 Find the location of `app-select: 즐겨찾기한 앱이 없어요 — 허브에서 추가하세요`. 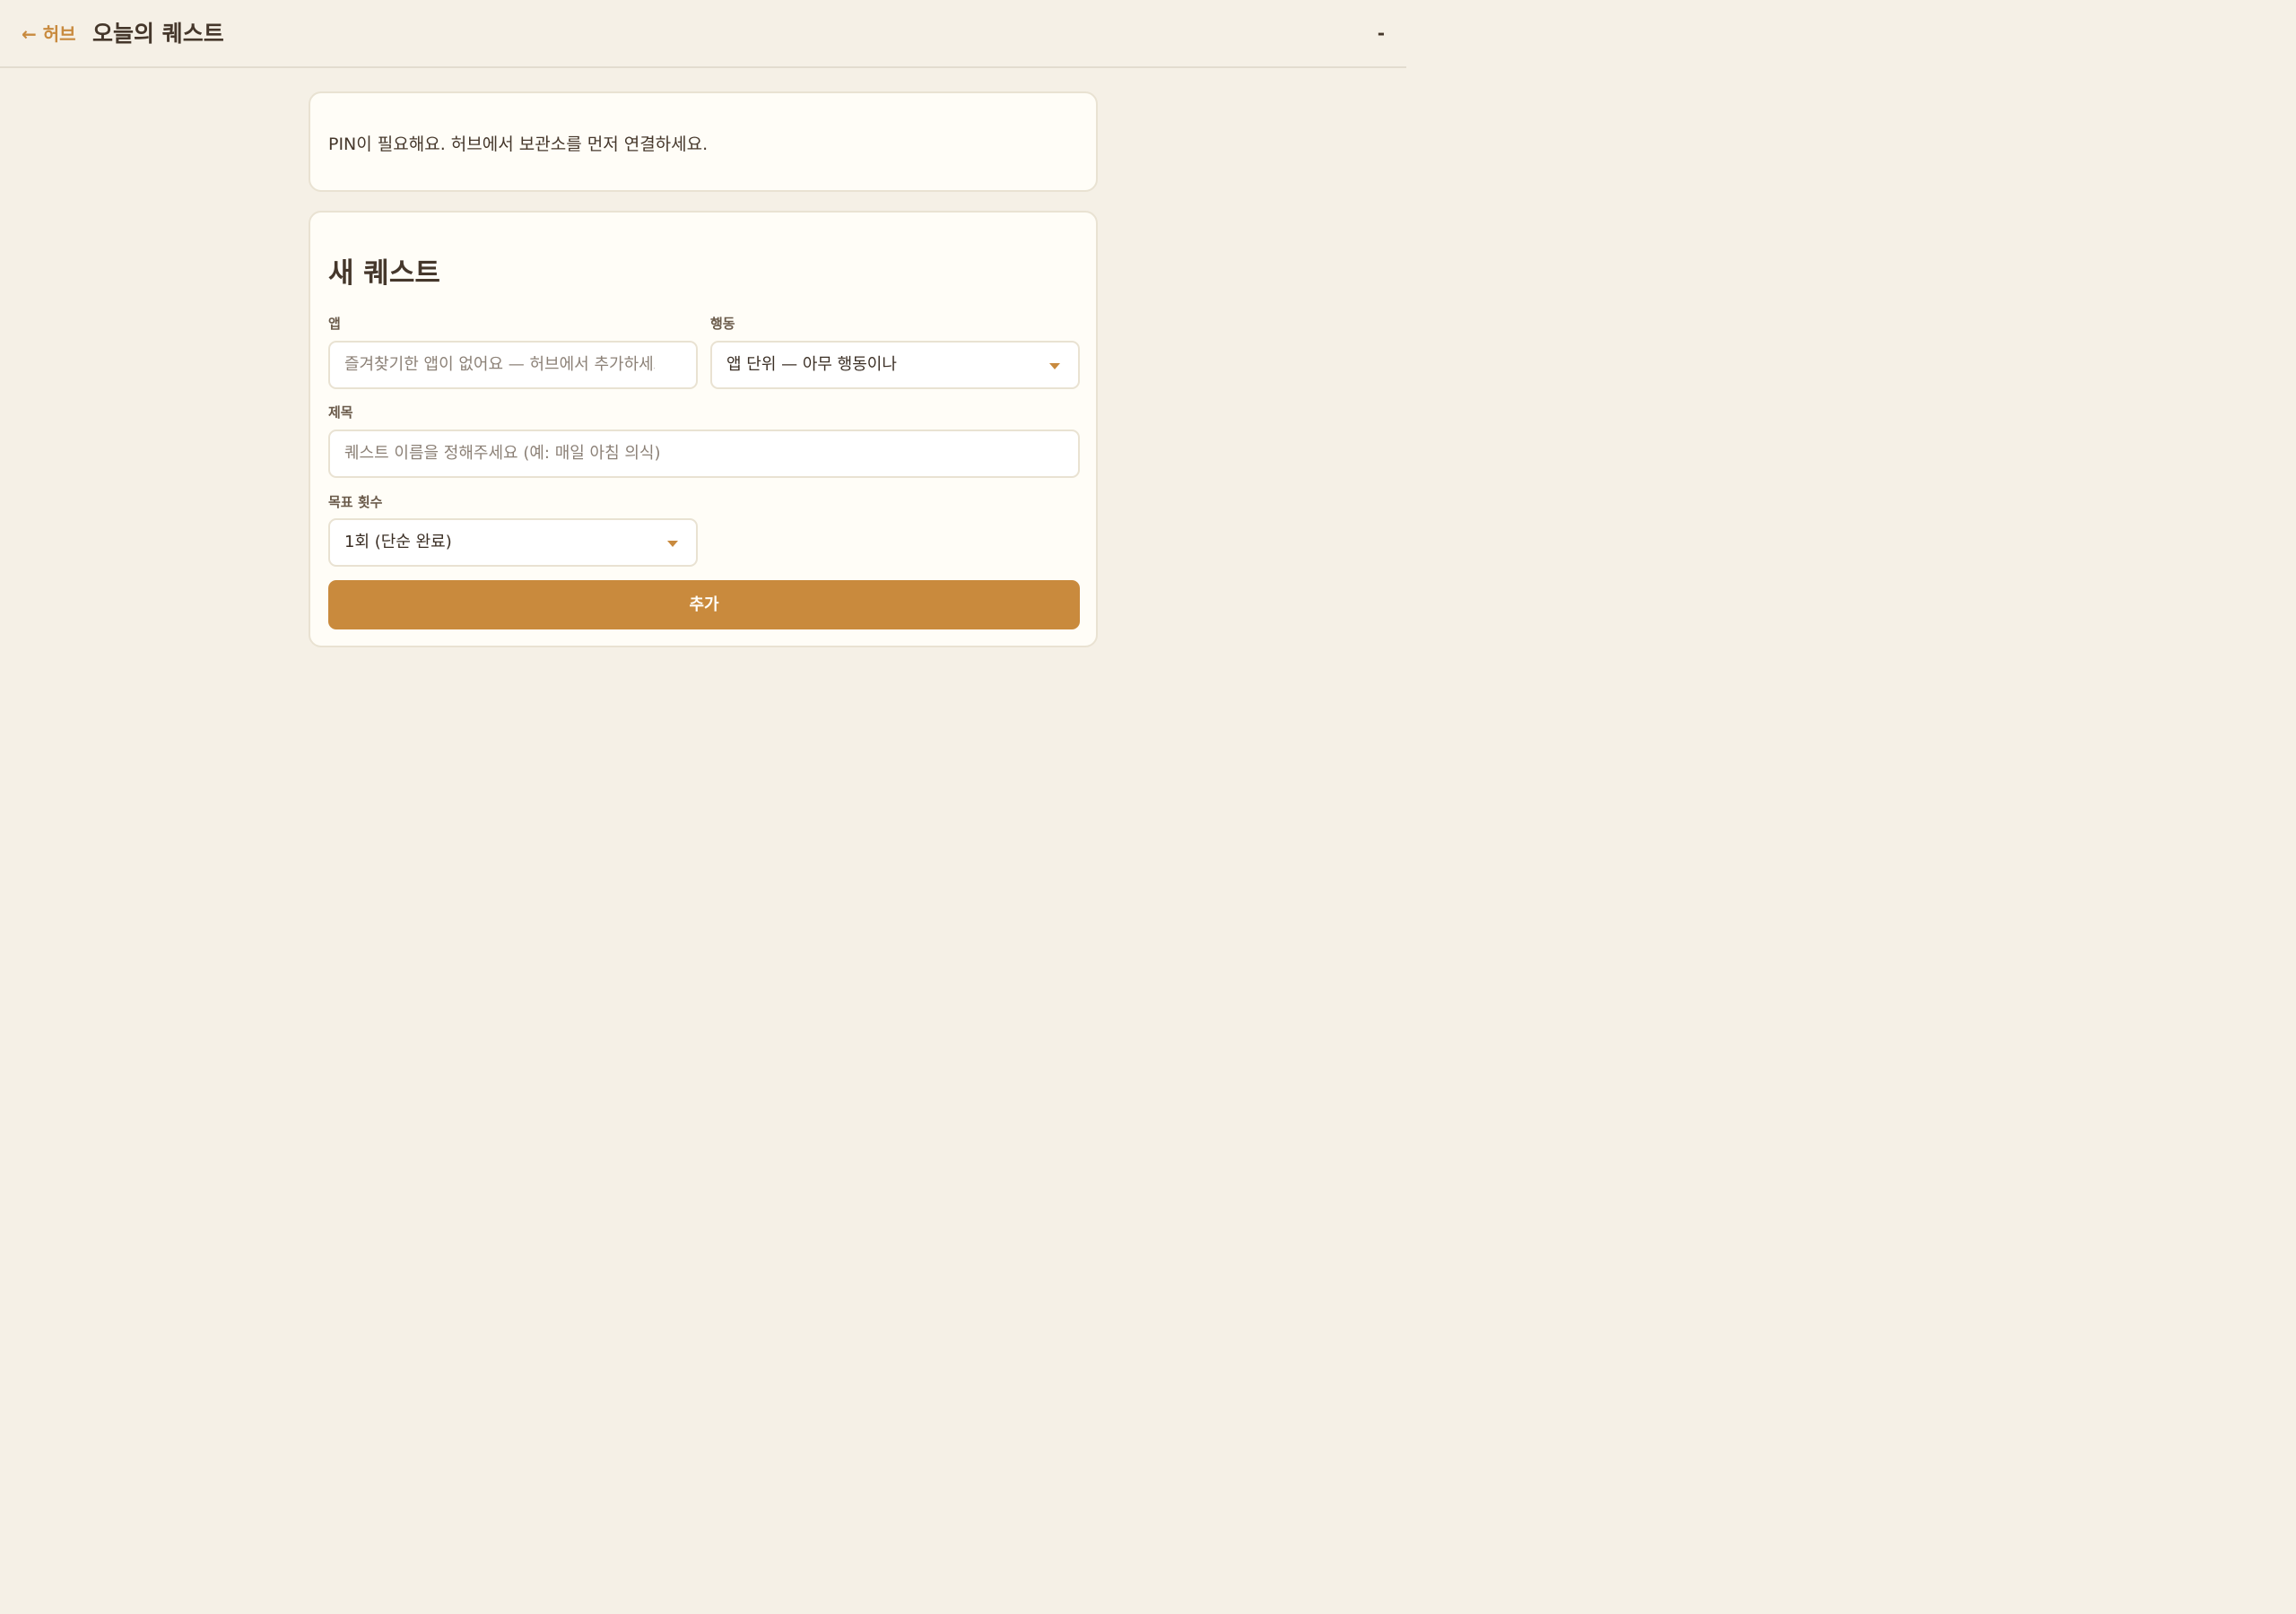

app-select: 즐겨찾기한 앱이 없어요 — 허브에서 추가하세요 is located at coordinates (513, 365).